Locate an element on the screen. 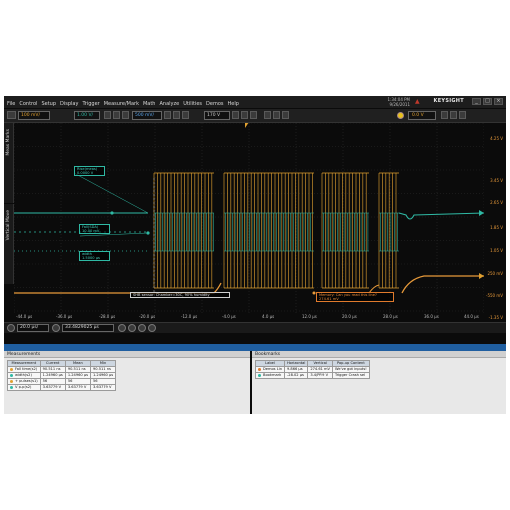 The width and height of the screenshot is (510, 510). annotation-rise-meas-value: 0.0000 V is located at coordinates (85, 173).